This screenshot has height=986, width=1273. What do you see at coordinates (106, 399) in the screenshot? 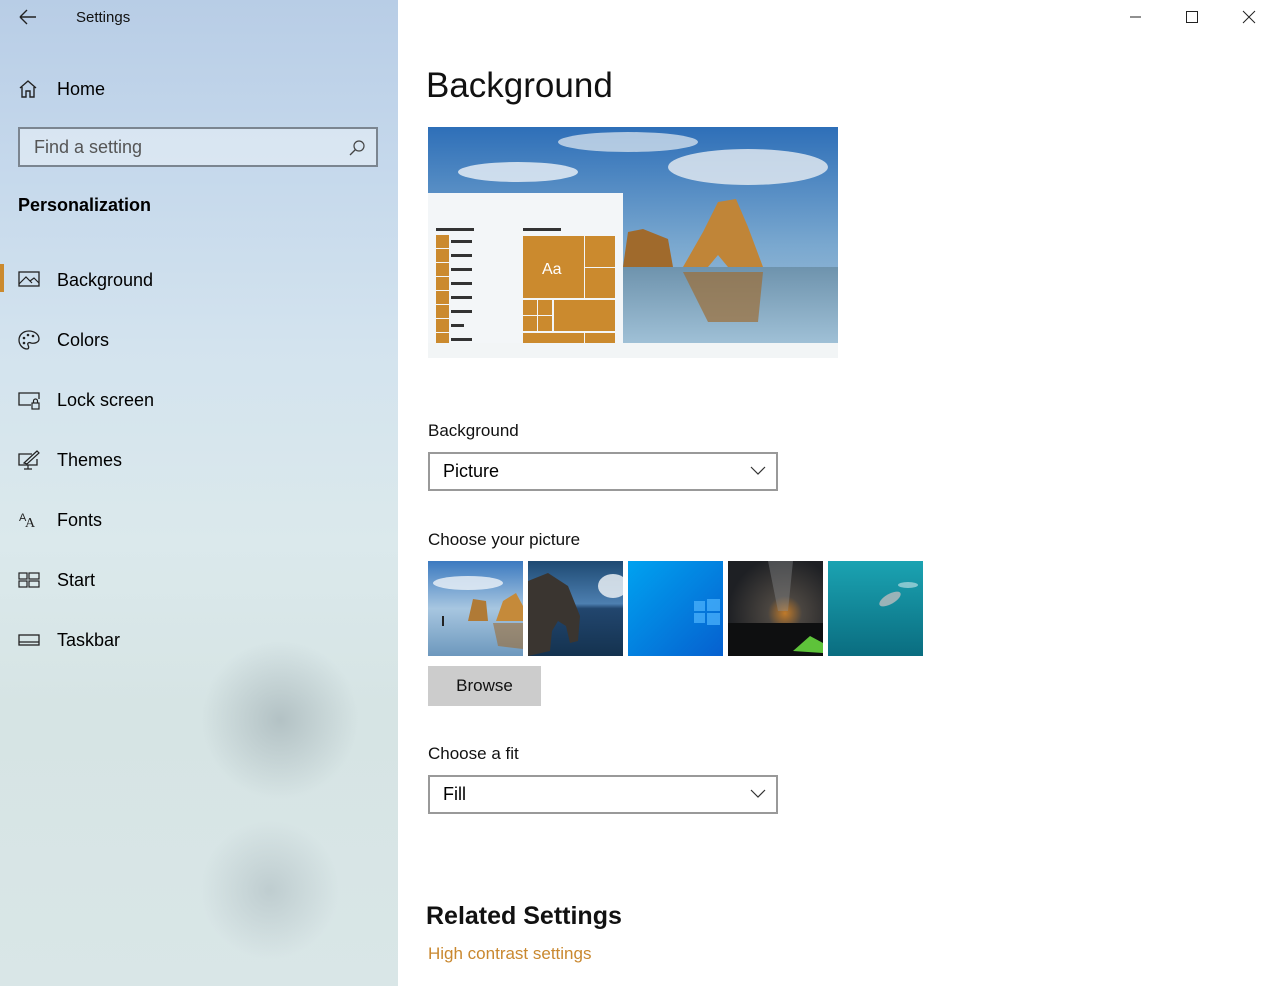
I see `sidebar-item-label: Lock screen` at bounding box center [106, 399].